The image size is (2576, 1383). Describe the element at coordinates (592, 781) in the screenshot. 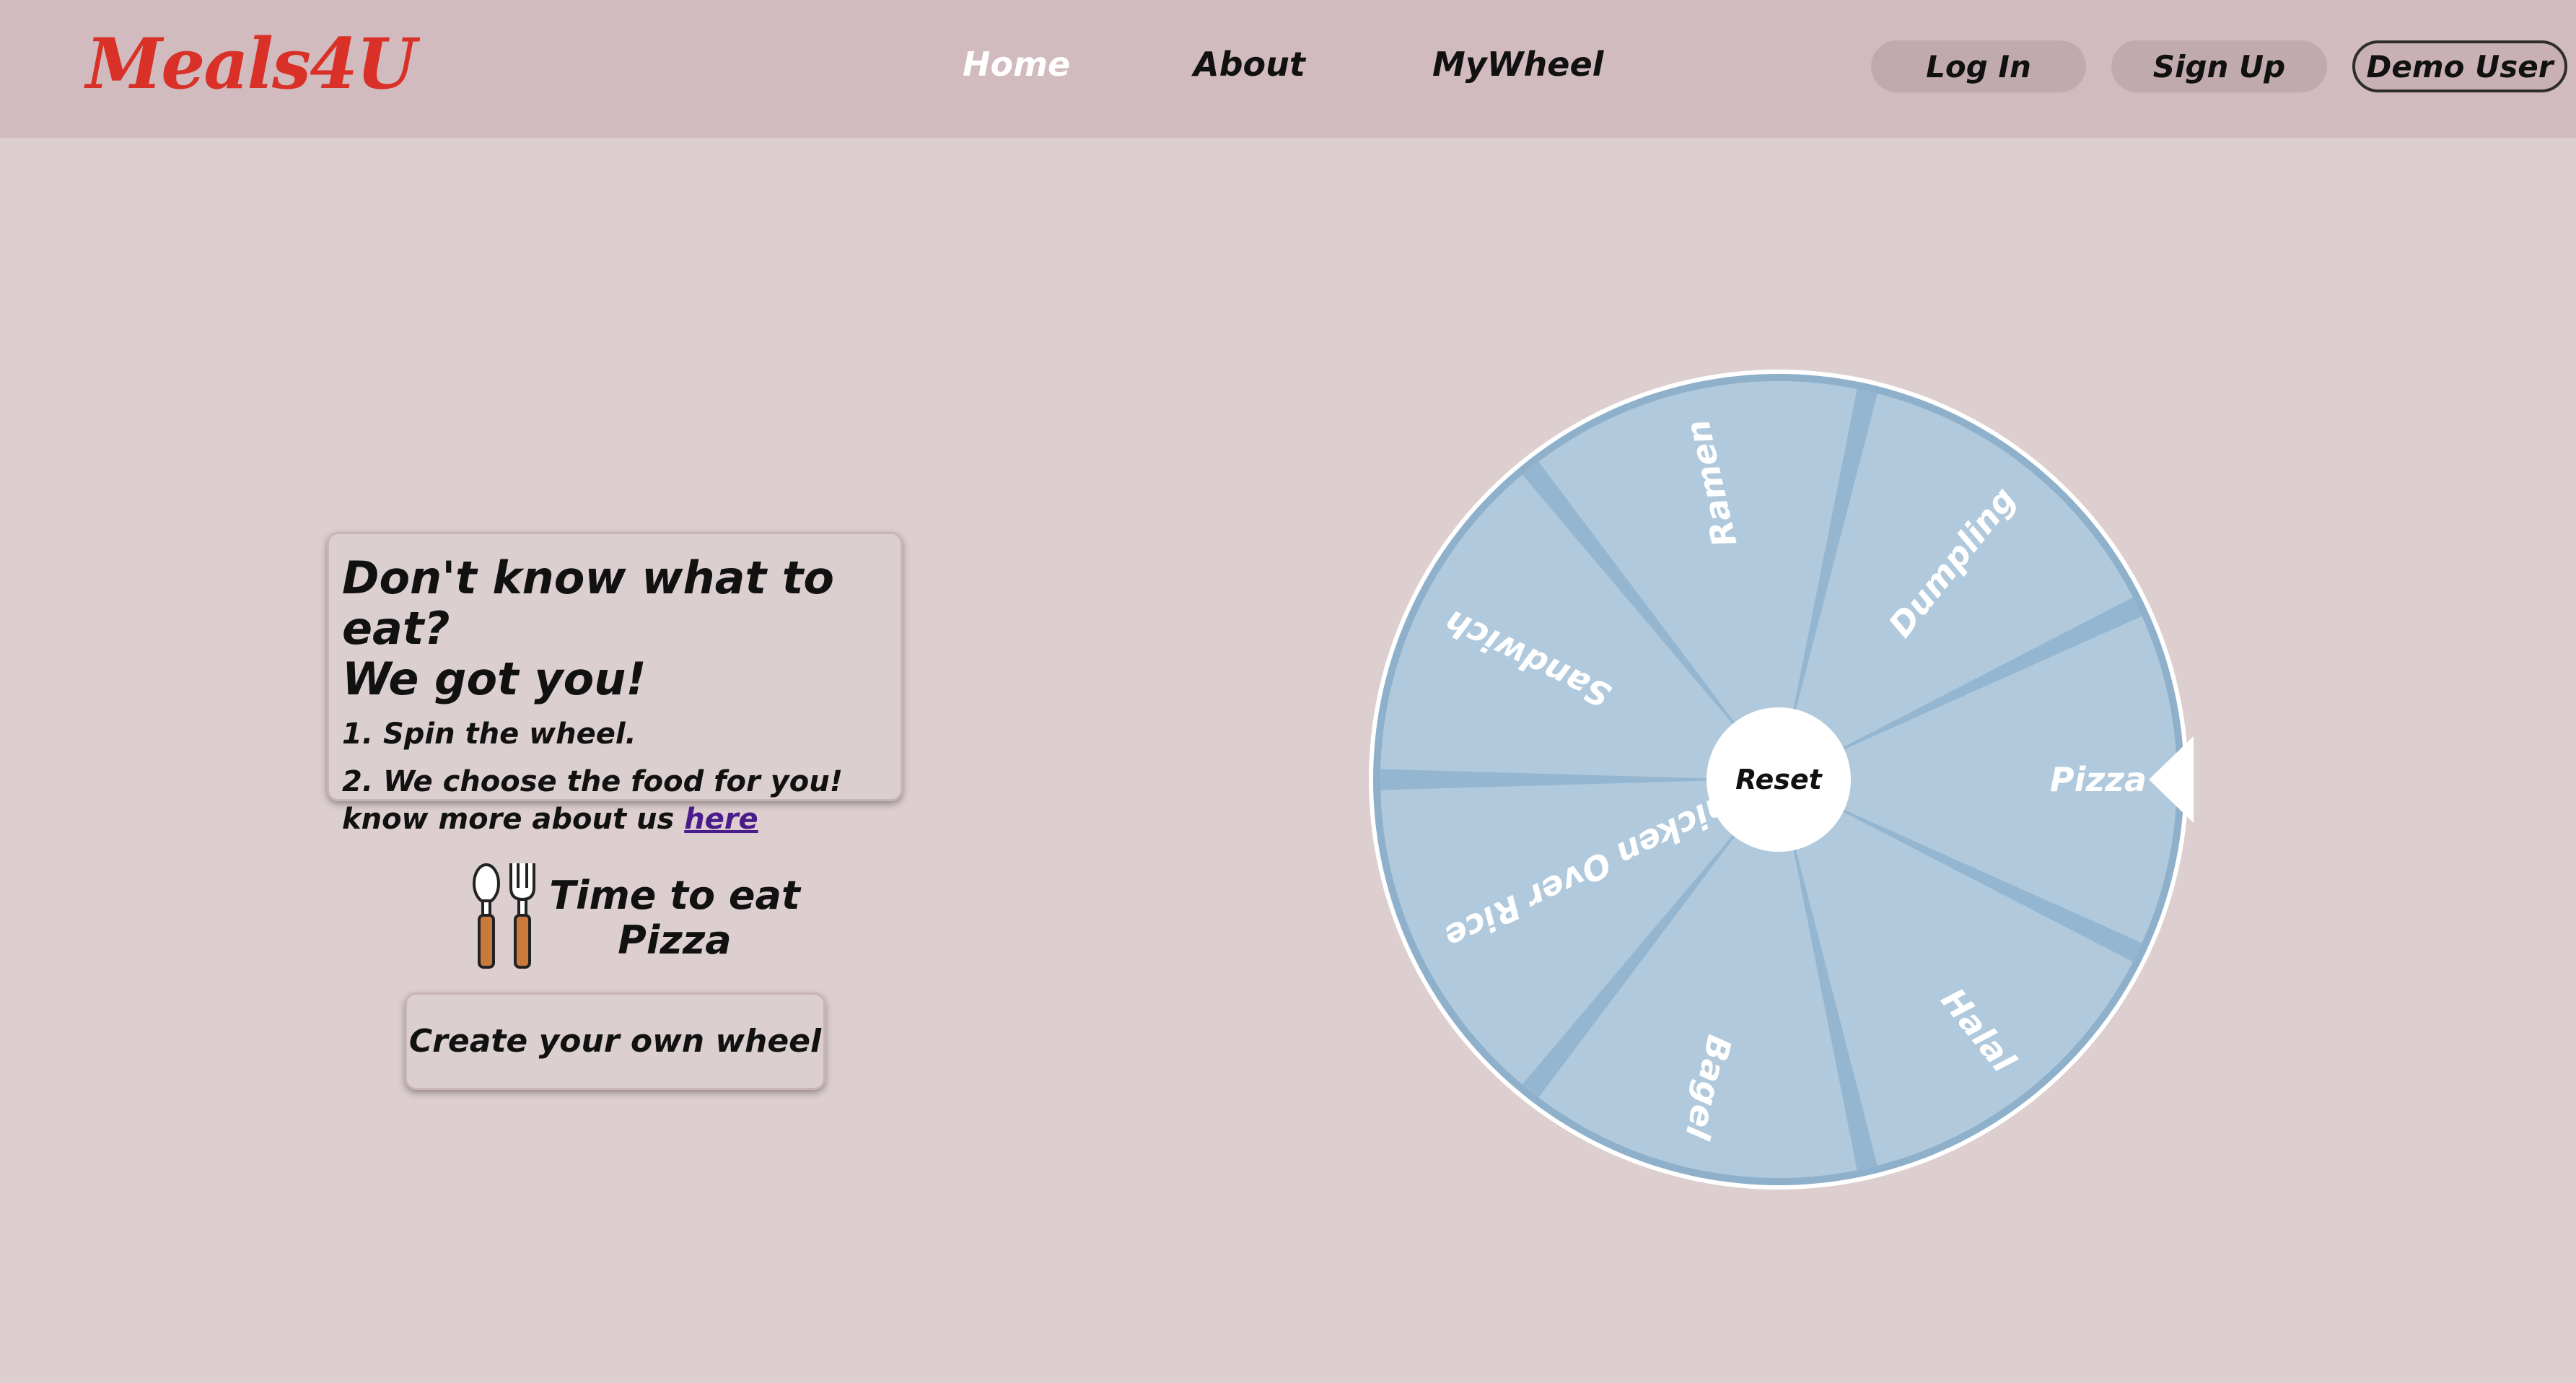

I see `intro-step-2: 2. We choose the food for you!` at that location.